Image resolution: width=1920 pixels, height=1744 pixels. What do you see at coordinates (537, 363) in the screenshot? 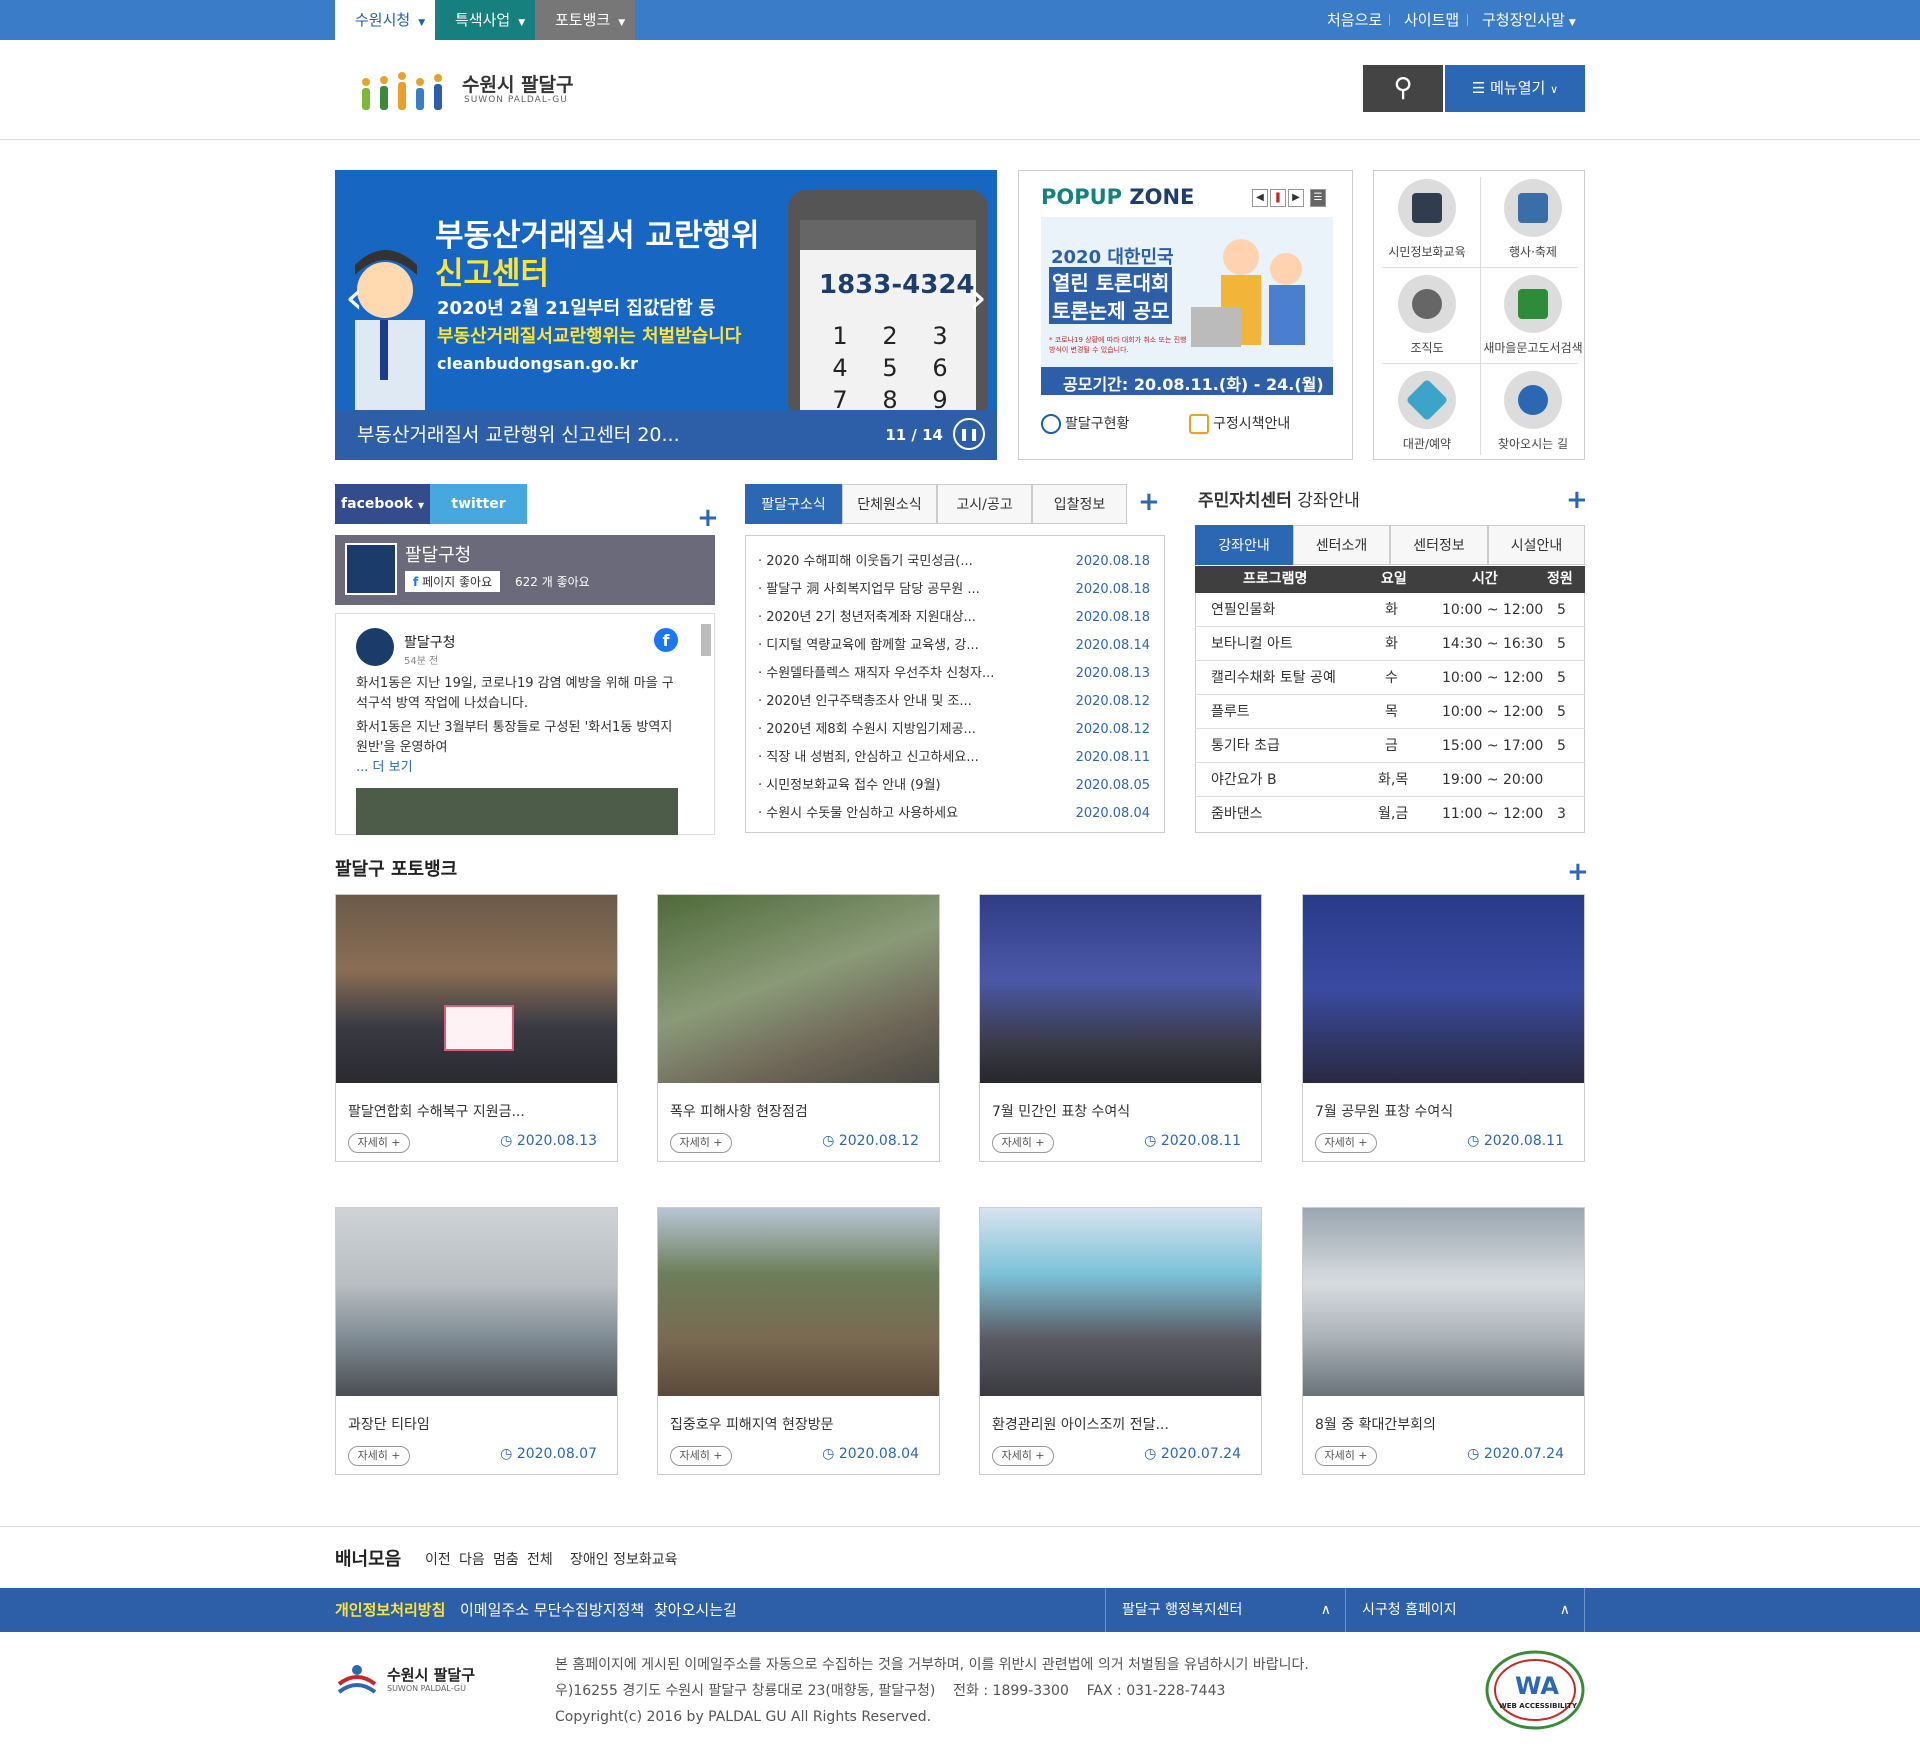
I see `hero-url: cleanbudongsan.go.kr` at bounding box center [537, 363].